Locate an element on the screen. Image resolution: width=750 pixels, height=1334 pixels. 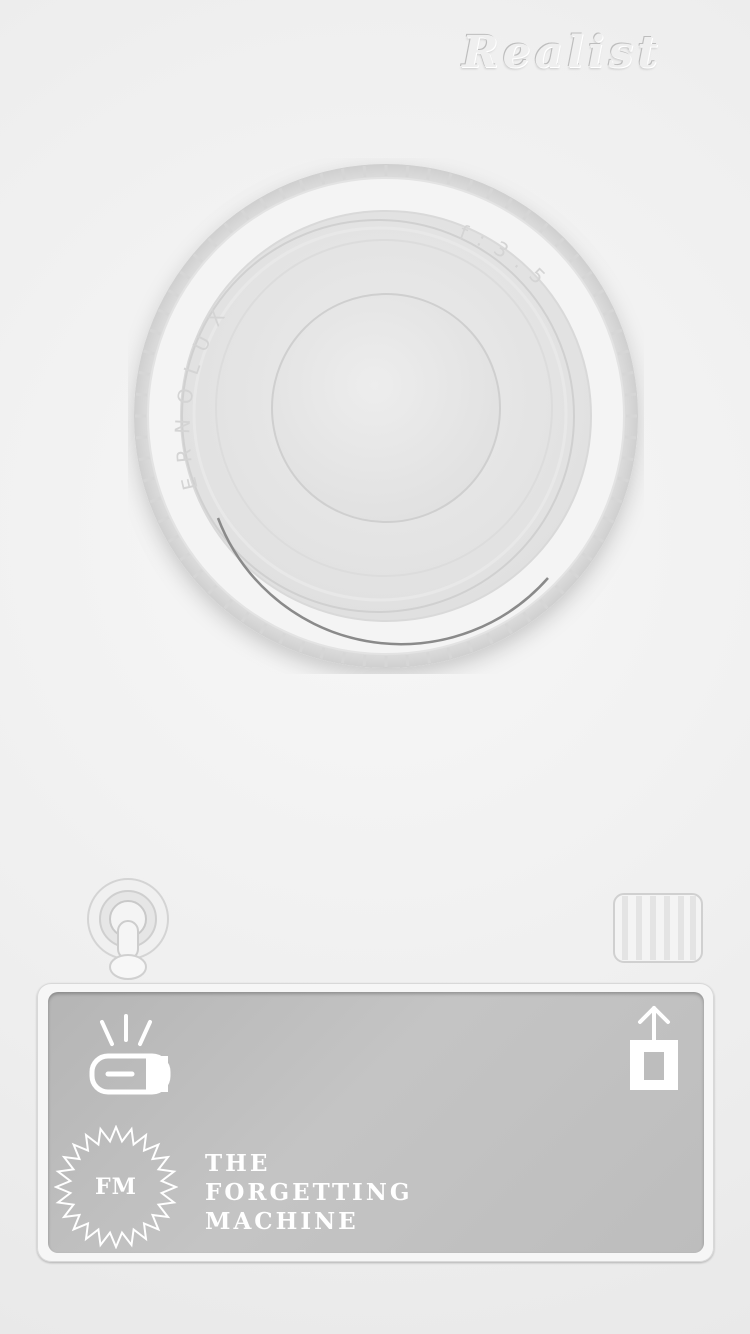
flash-icon is located at coordinates (130, 1055).